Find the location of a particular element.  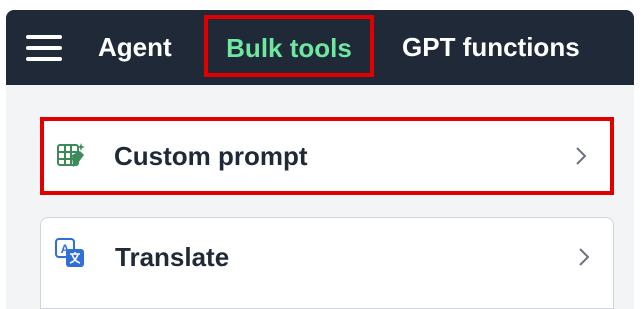

translate-label: Translate is located at coordinates (172, 257).